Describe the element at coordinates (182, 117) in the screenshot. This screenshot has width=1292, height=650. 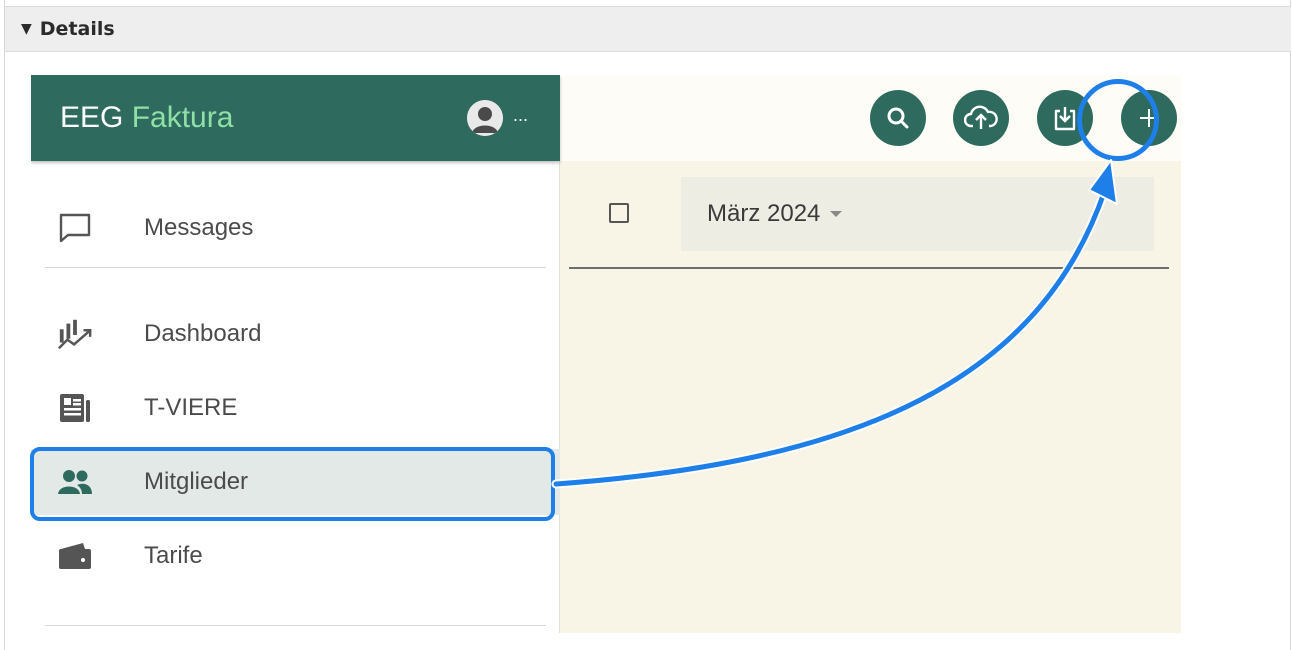
I see `brand-suffix: Faktura` at that location.